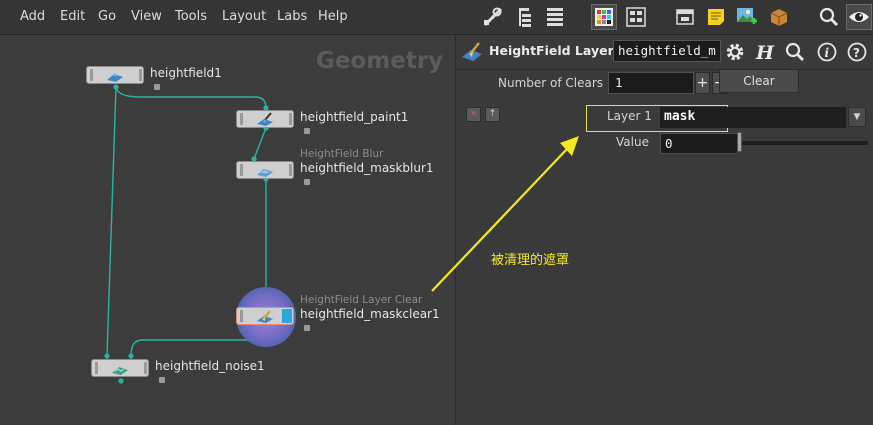 This screenshot has height=425, width=873. I want to click on info-icon: i, so click(827, 52).